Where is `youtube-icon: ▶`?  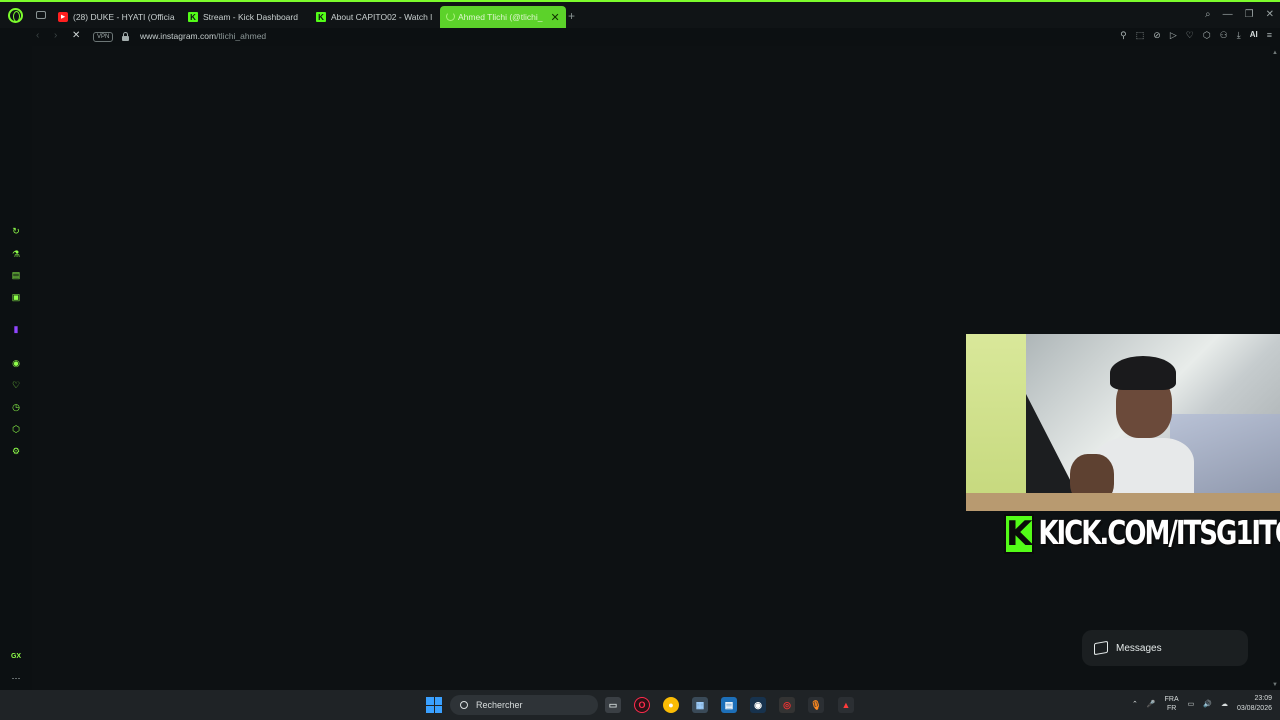
youtube-icon: ▶ is located at coordinates (63, 17).